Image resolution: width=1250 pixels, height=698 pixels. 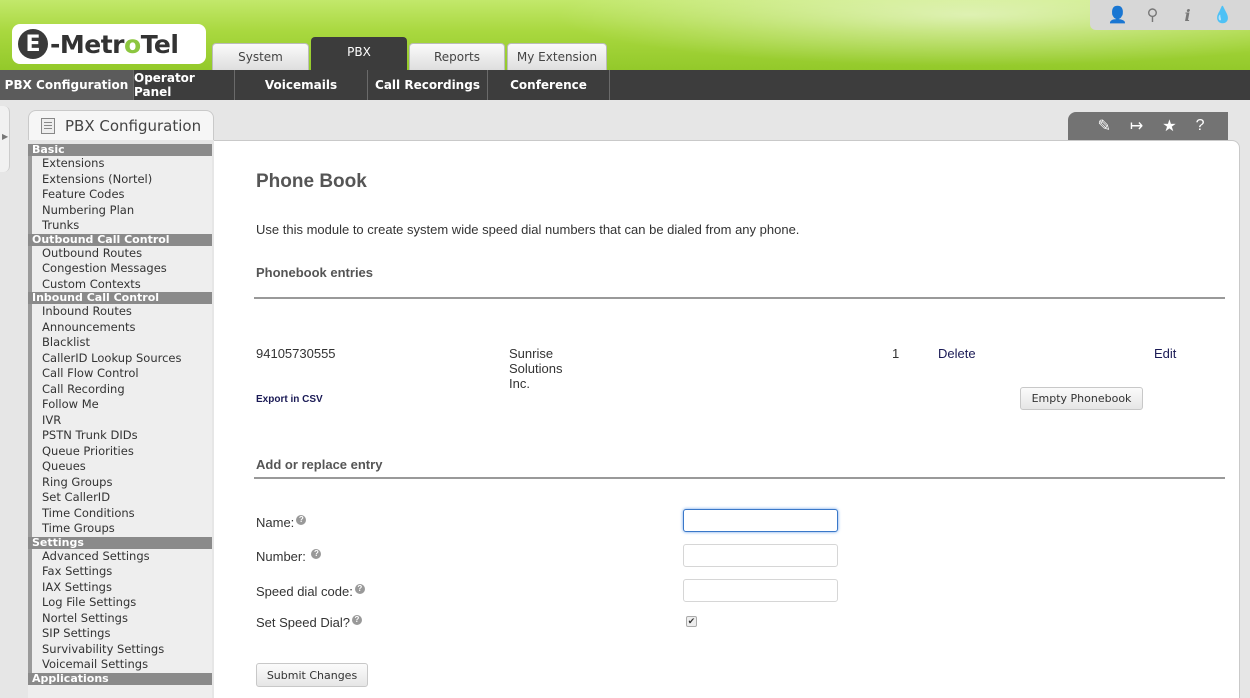 What do you see at coordinates (315, 272) in the screenshot?
I see `entries-heading: Phonebook entries` at bounding box center [315, 272].